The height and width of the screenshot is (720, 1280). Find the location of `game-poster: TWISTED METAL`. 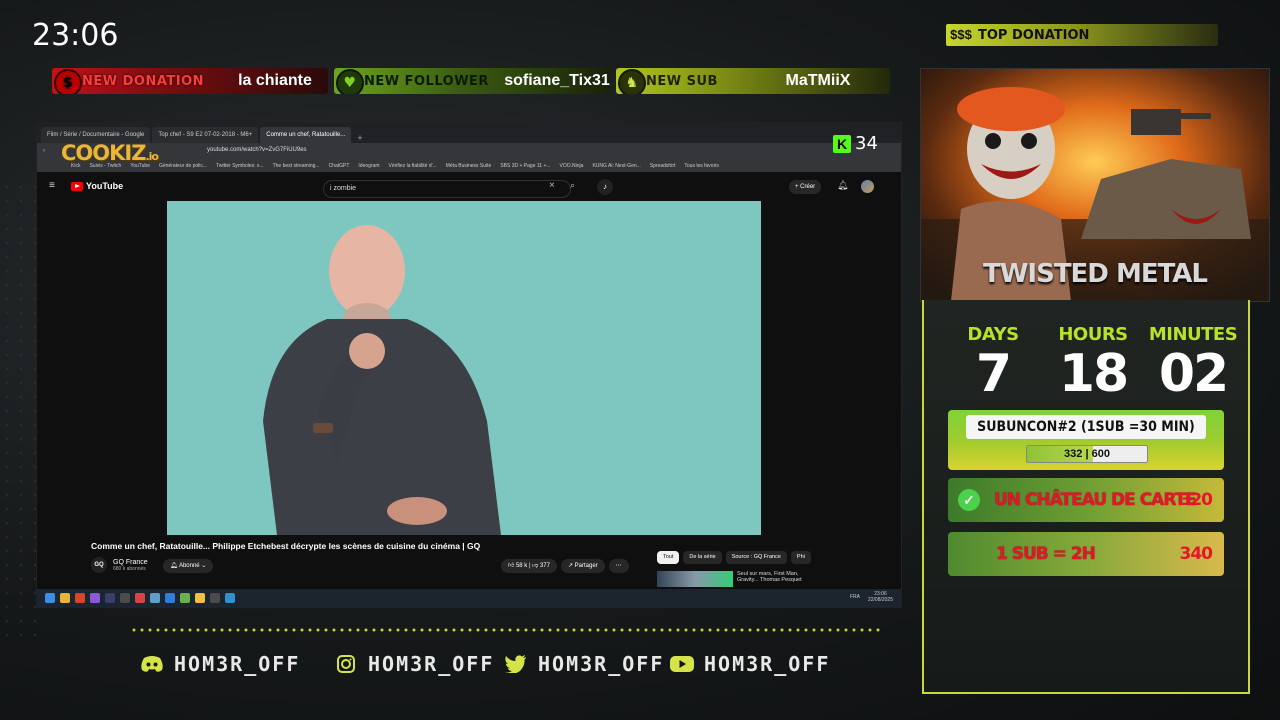

game-poster: TWISTED METAL is located at coordinates (1095, 185).